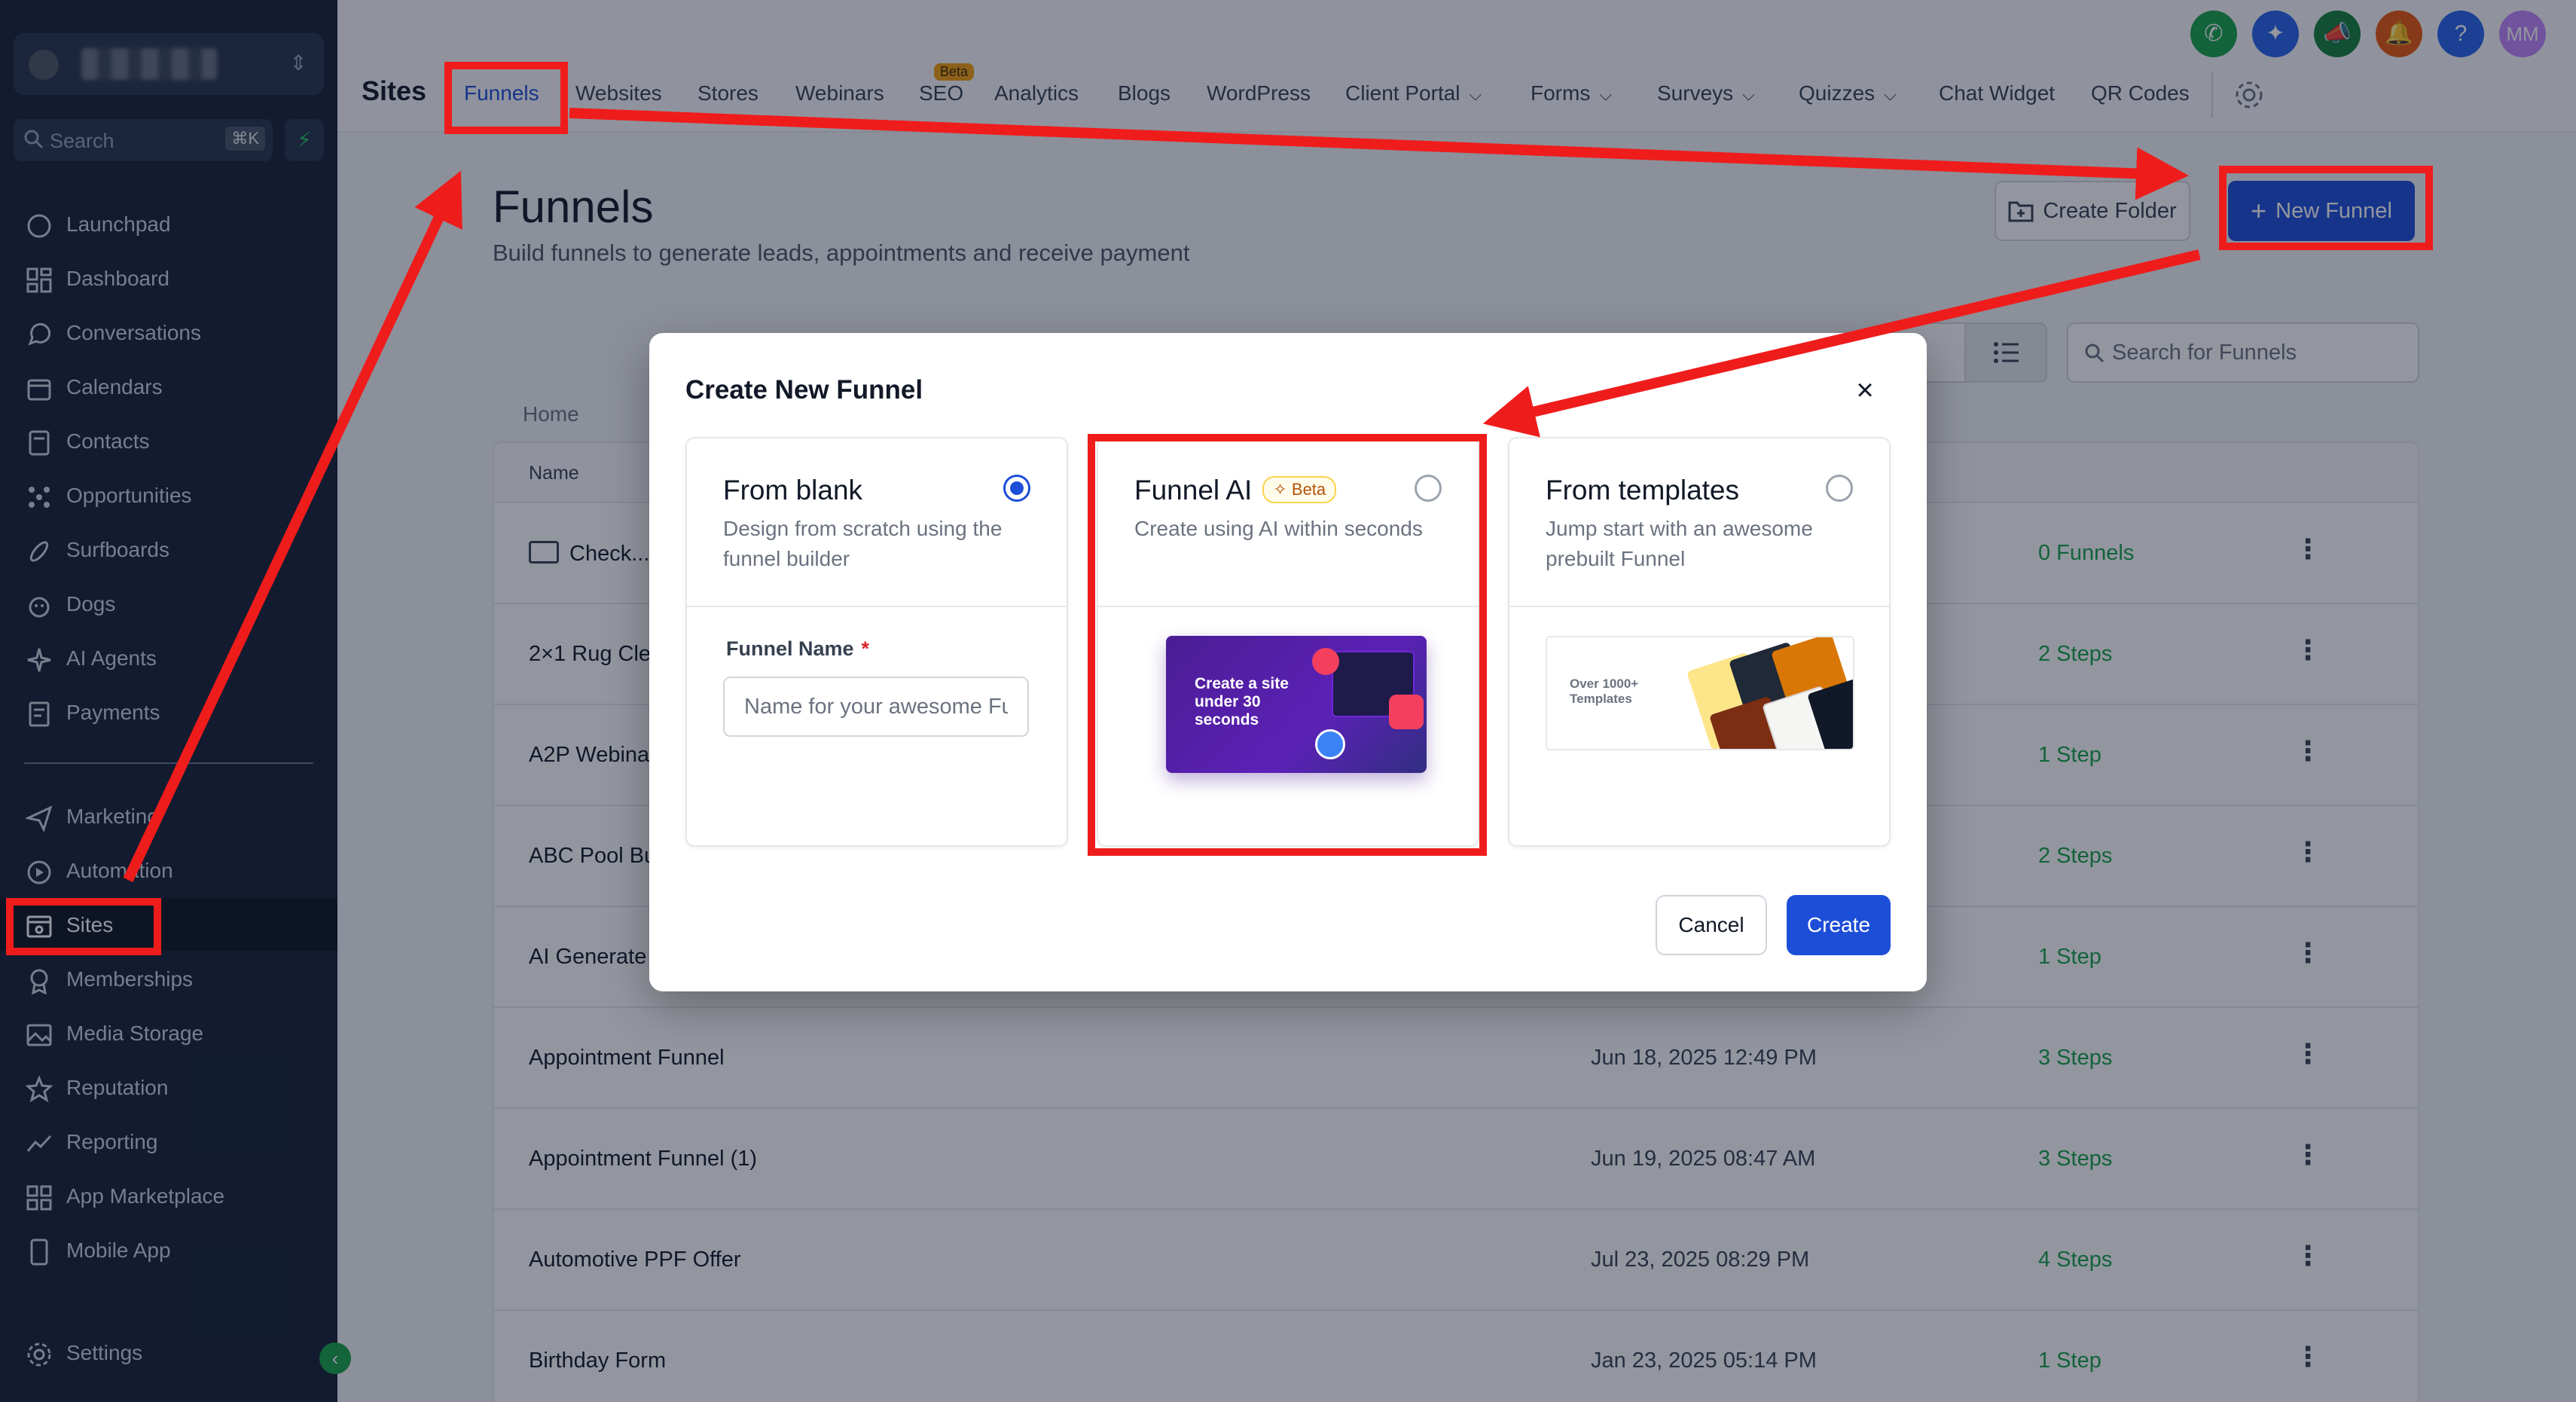 The image size is (2576, 1402). I want to click on funnel-name-label: Funnel Name *, so click(798, 649).